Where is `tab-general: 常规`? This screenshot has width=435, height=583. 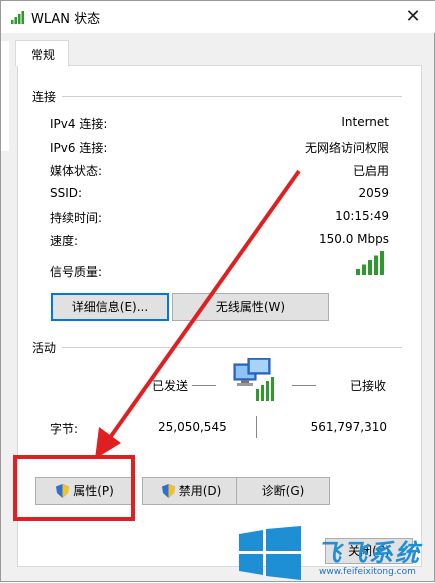
tab-general: 常规 is located at coordinates (42, 53).